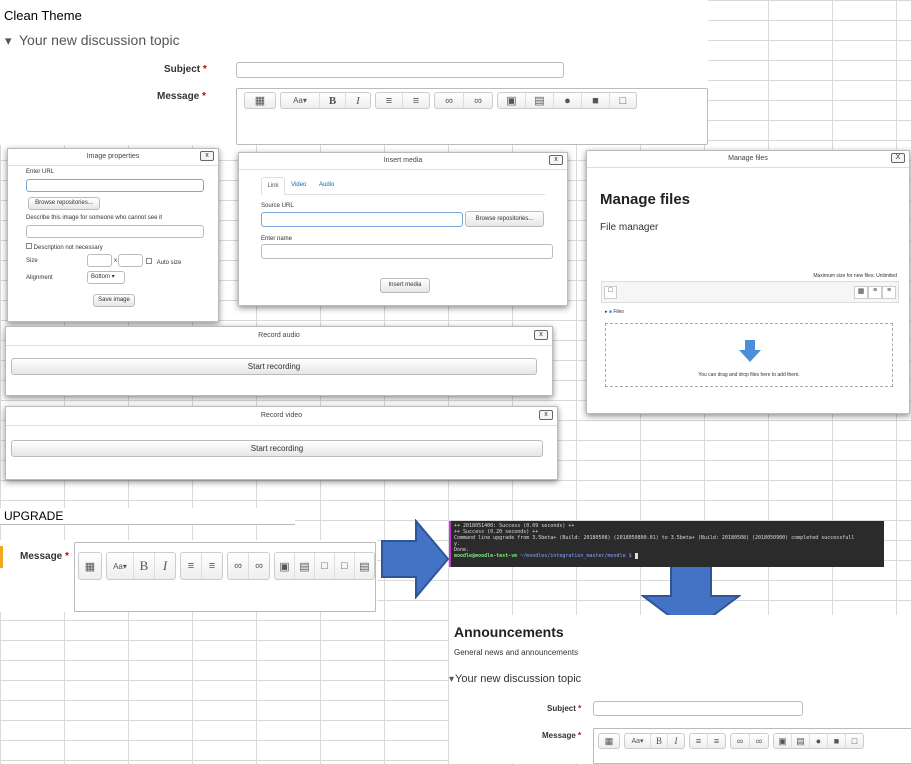  I want to click on source-url-label: Source URL, so click(277, 206).